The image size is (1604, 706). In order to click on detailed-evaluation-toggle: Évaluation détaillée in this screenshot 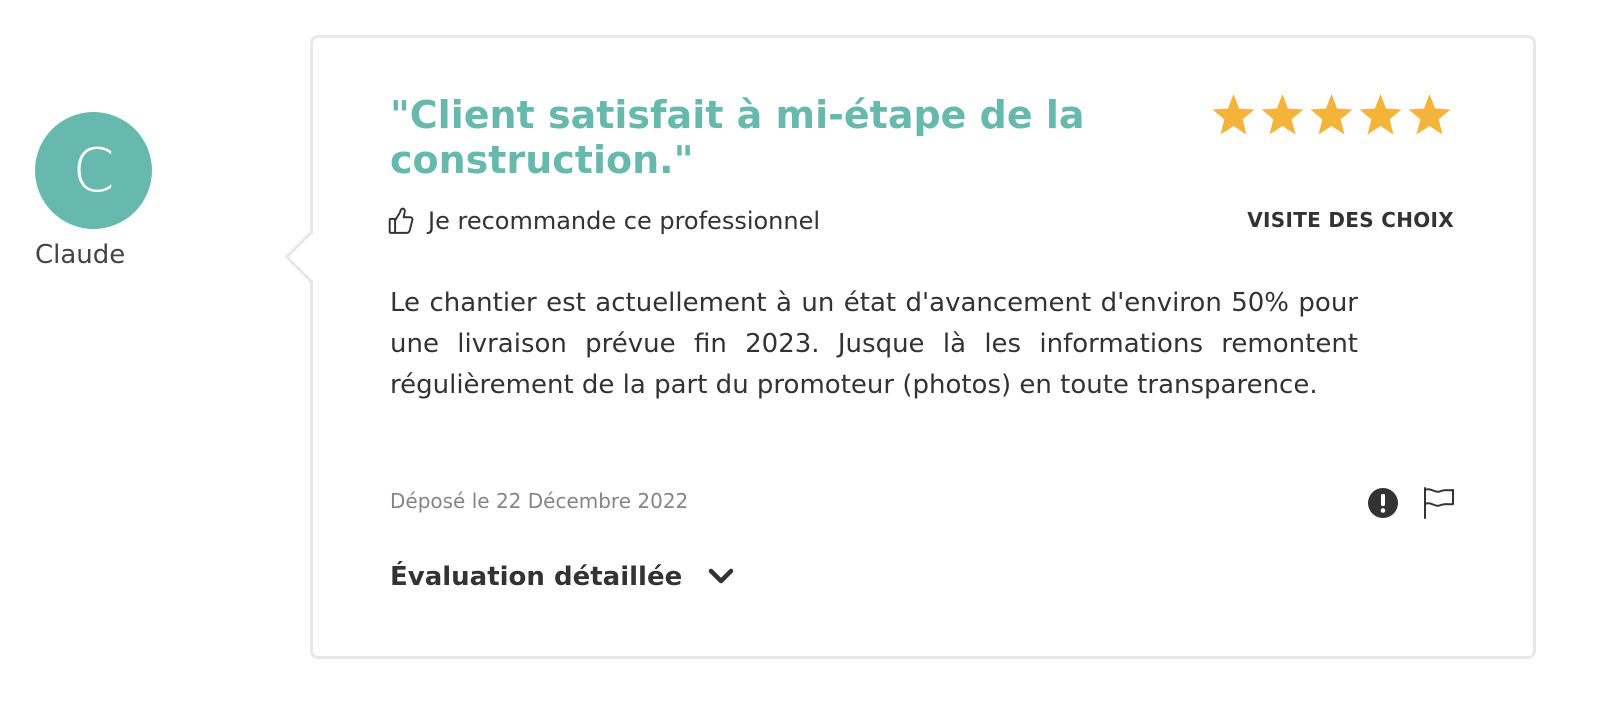, I will do `click(562, 577)`.